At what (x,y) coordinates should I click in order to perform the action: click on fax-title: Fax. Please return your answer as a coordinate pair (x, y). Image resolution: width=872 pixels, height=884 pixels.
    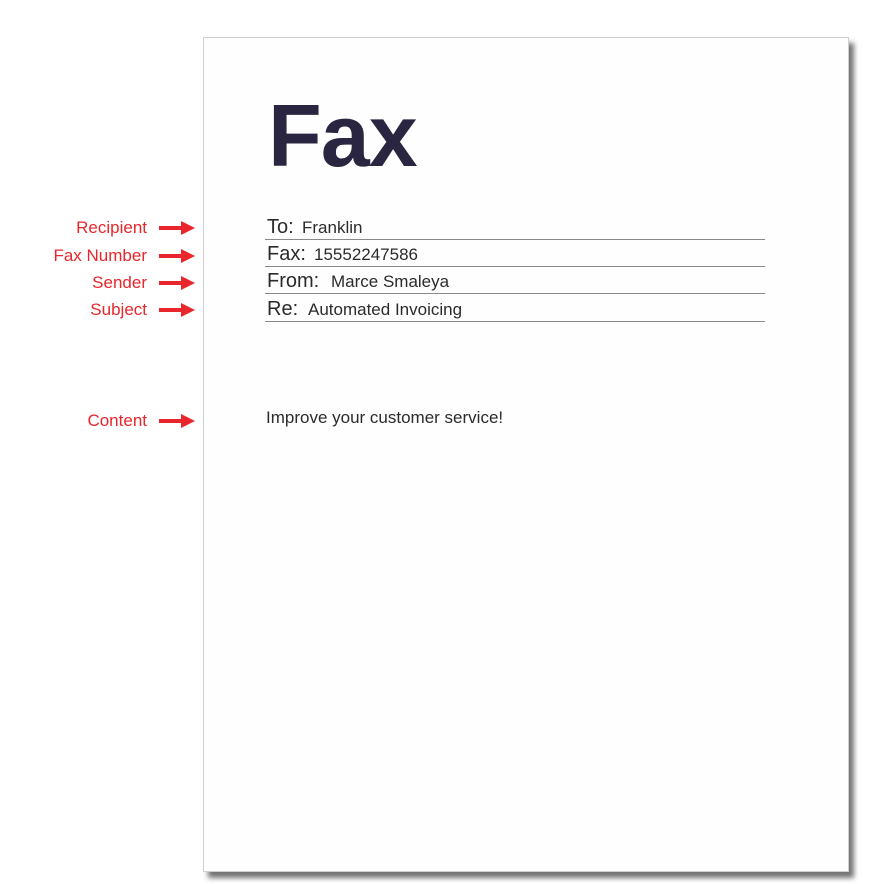
    Looking at the image, I should click on (343, 135).